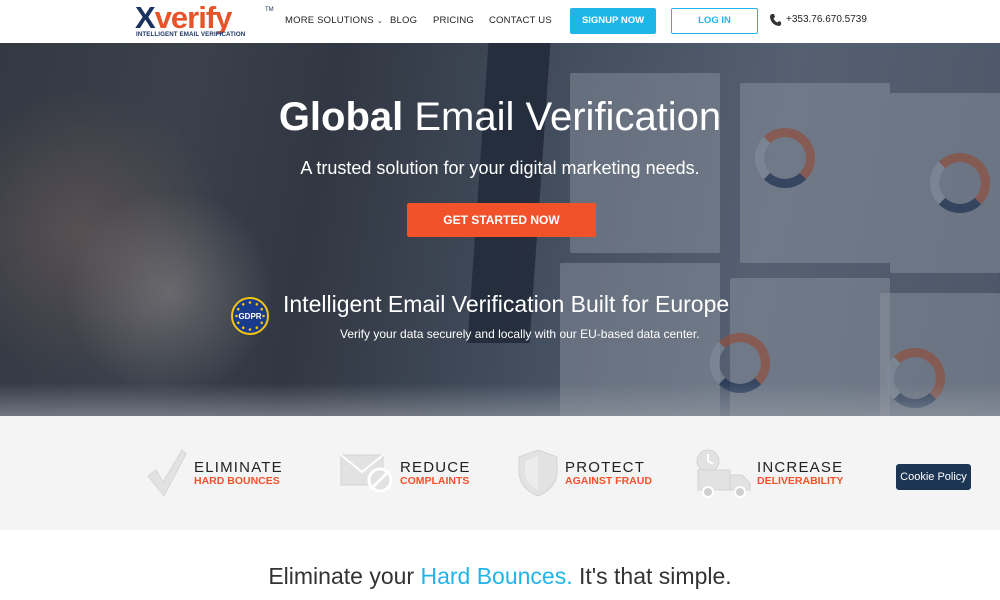 Image resolution: width=1000 pixels, height=600 pixels. I want to click on hero-bg-laptop-base, so click(500, 399).